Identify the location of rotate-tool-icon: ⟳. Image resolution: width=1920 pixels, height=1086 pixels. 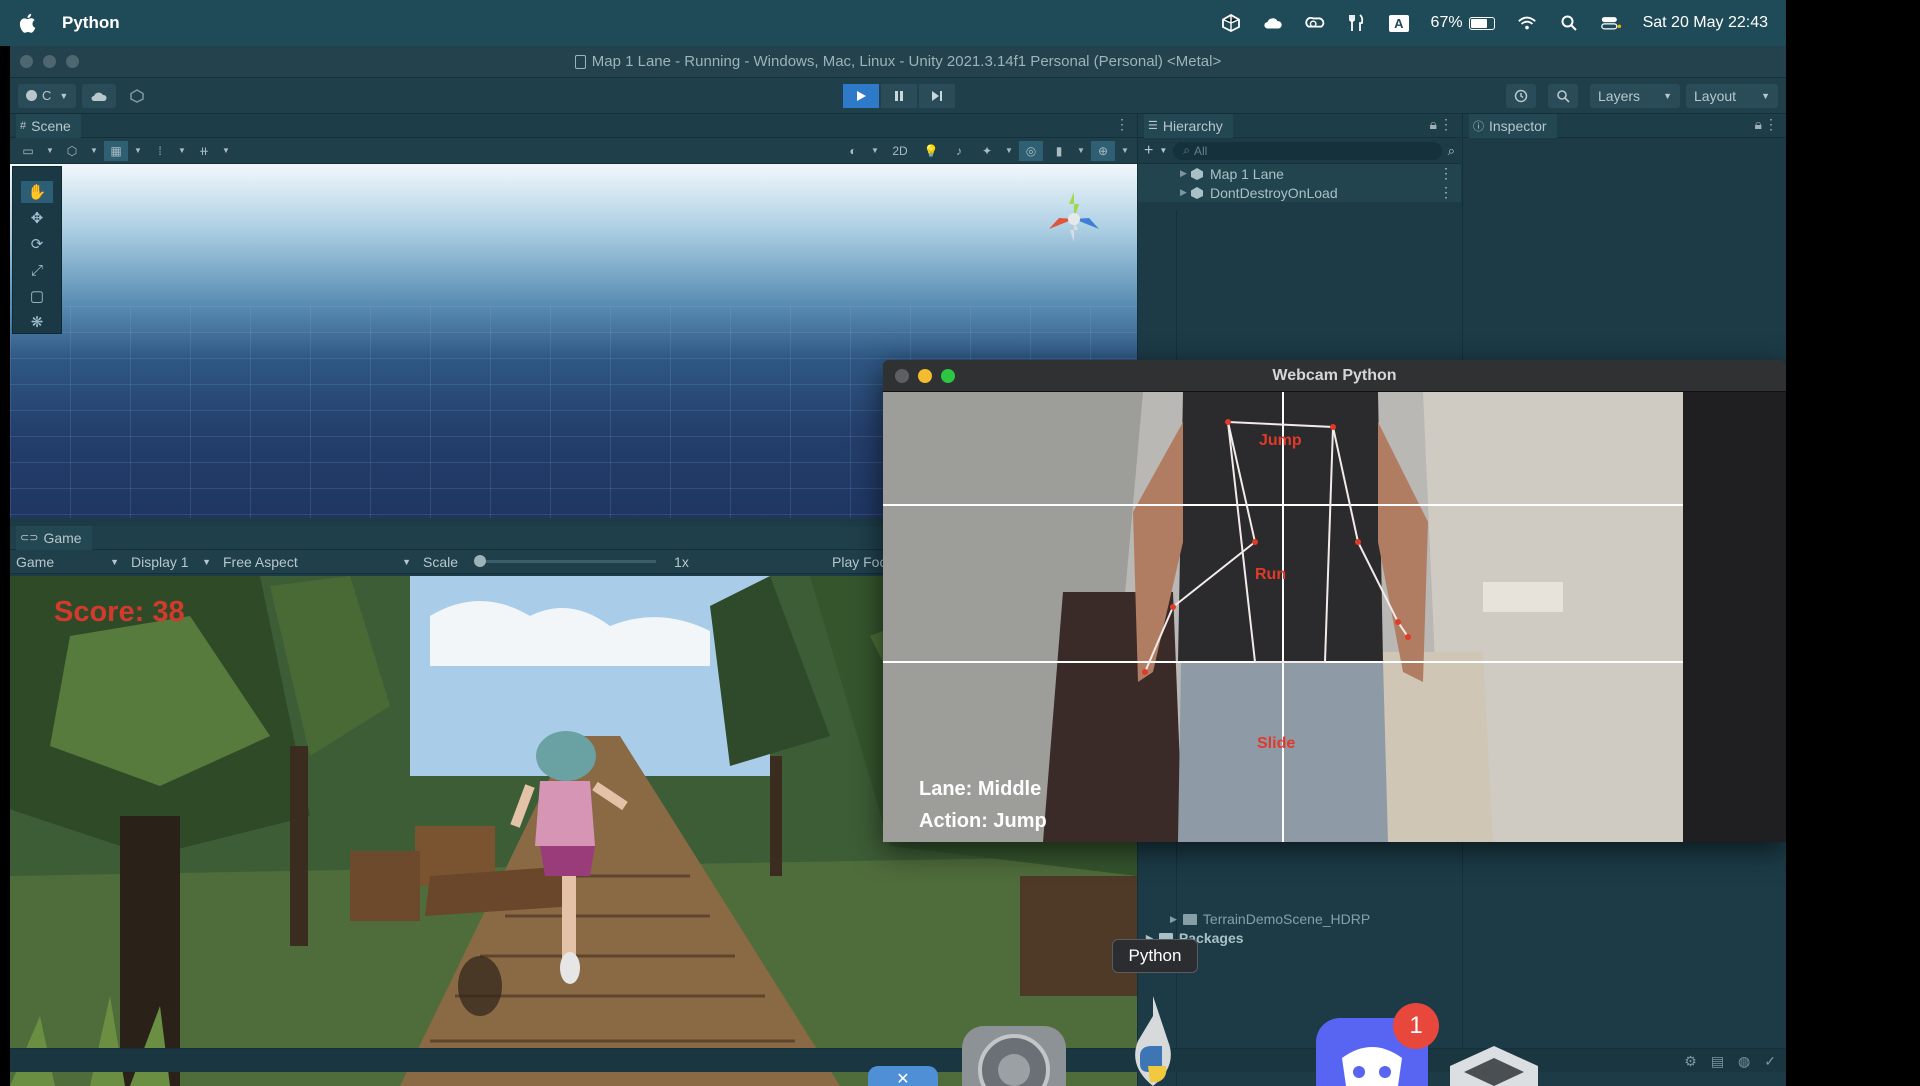
(37, 244).